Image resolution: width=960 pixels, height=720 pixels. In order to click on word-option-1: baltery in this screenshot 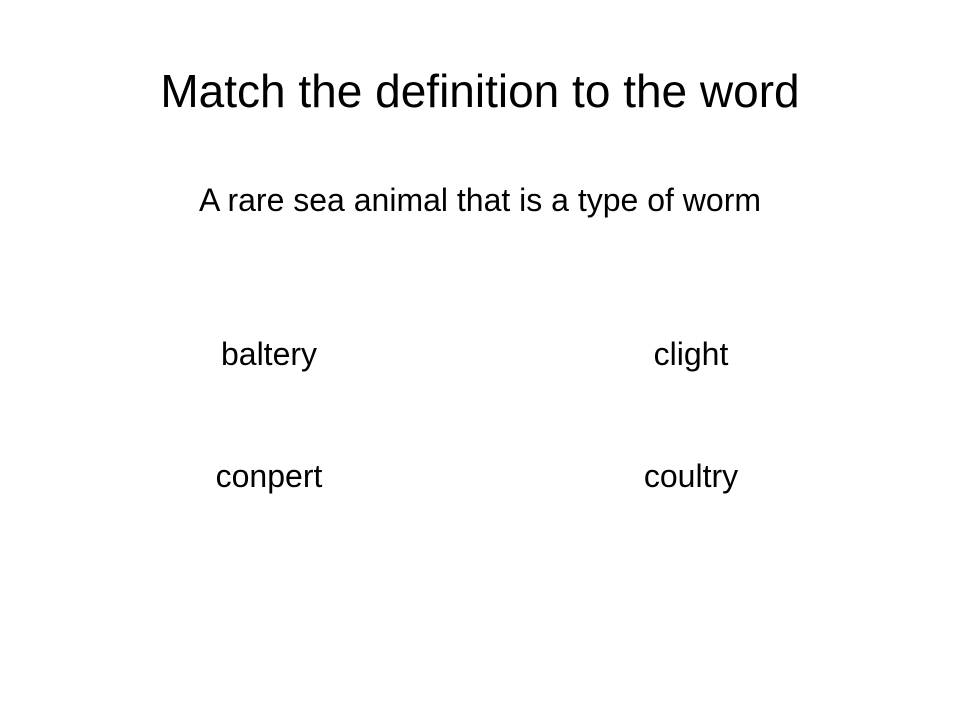, I will do `click(269, 354)`.